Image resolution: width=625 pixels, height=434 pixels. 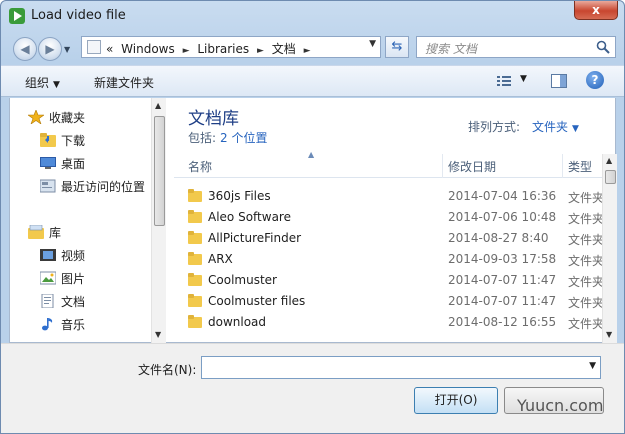 What do you see at coordinates (609, 248) in the screenshot?
I see `file-list-scrollbar: ▲ ▼` at bounding box center [609, 248].